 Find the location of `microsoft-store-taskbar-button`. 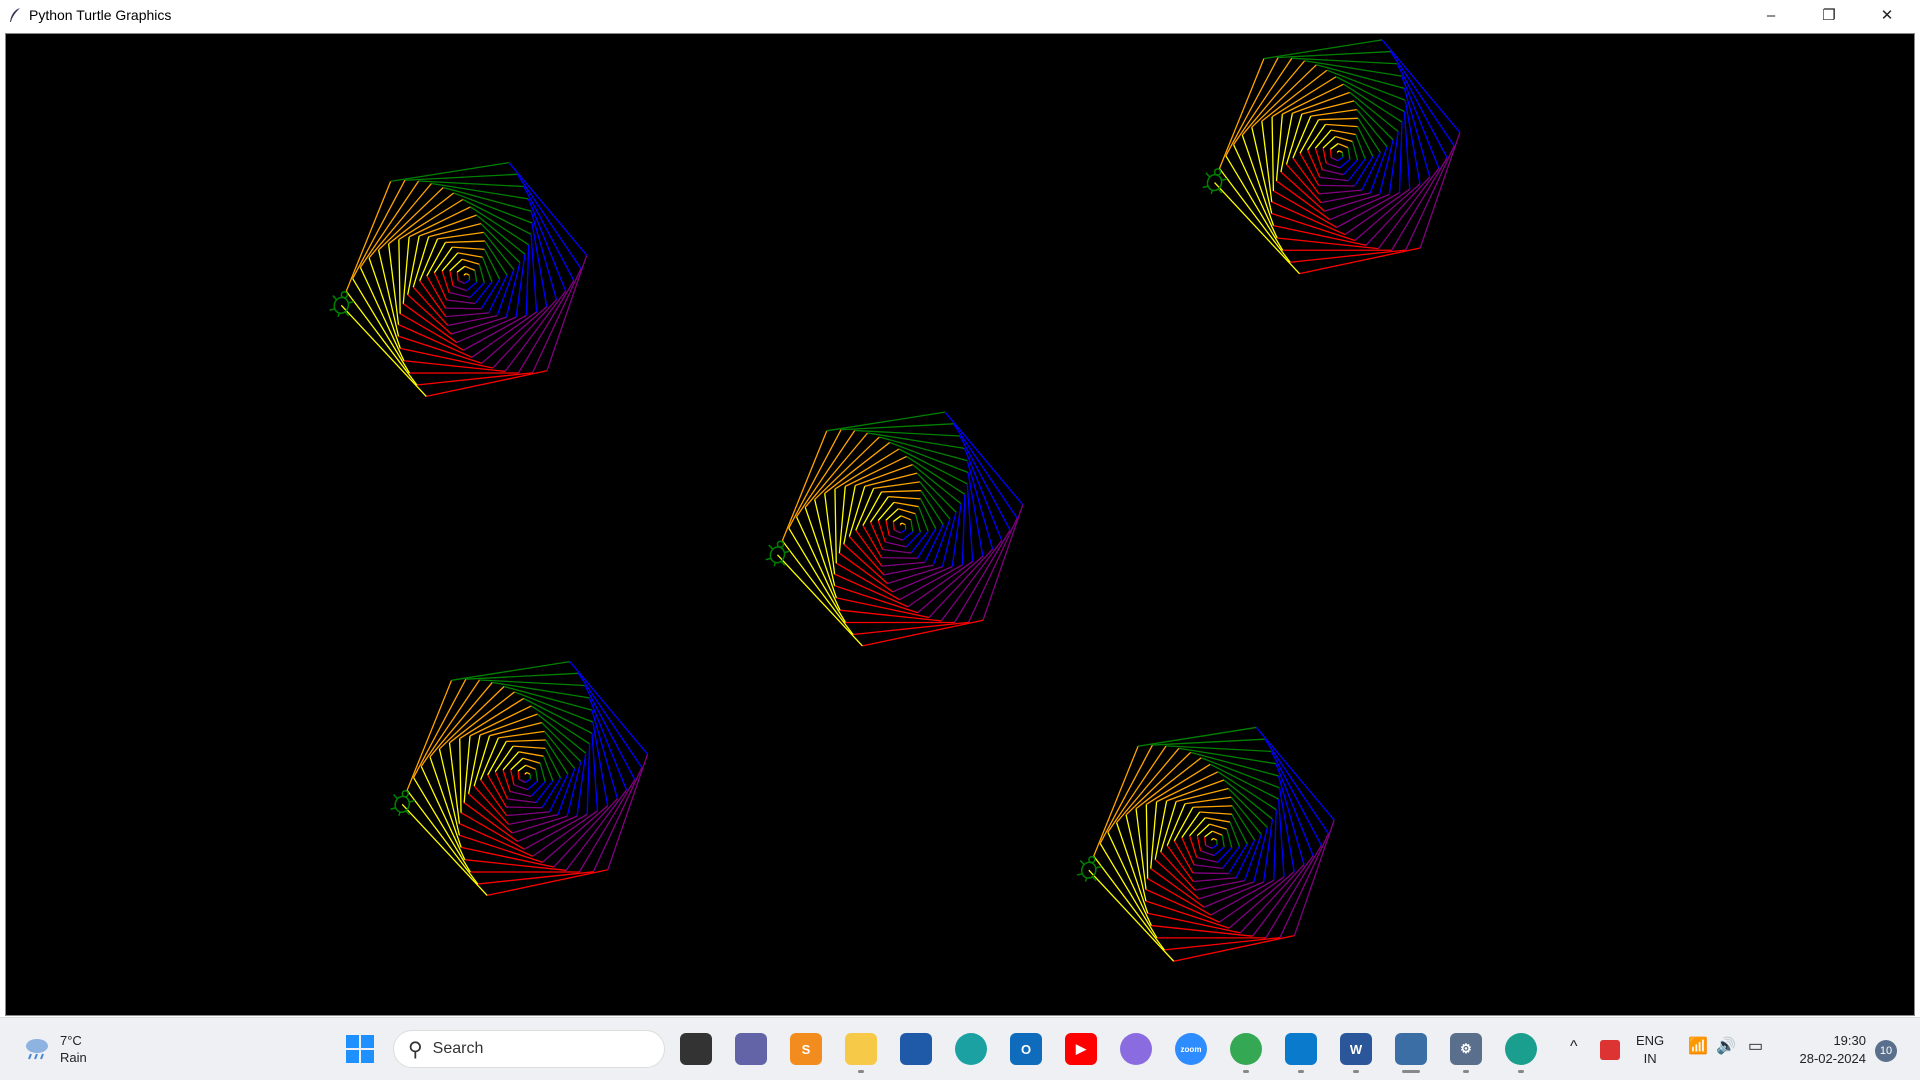

microsoft-store-taskbar-button is located at coordinates (916, 1049).